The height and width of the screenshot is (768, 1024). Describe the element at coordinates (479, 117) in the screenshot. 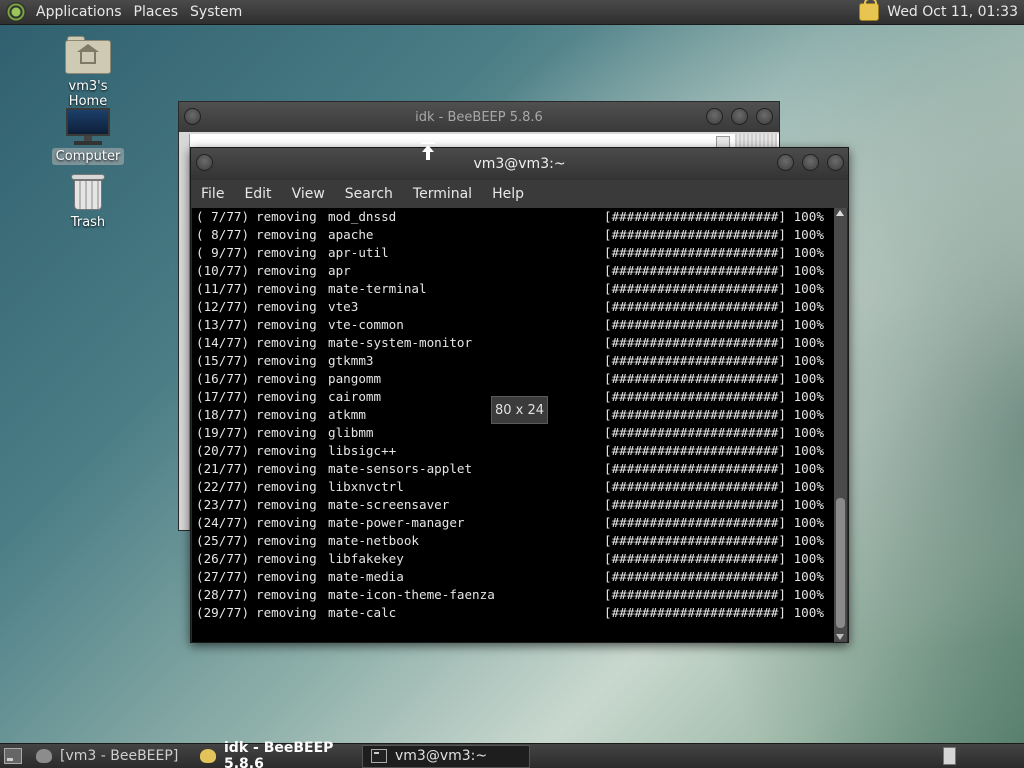

I see `beebeep-titlebar: idk - BeeBEEP 5.8.6` at that location.